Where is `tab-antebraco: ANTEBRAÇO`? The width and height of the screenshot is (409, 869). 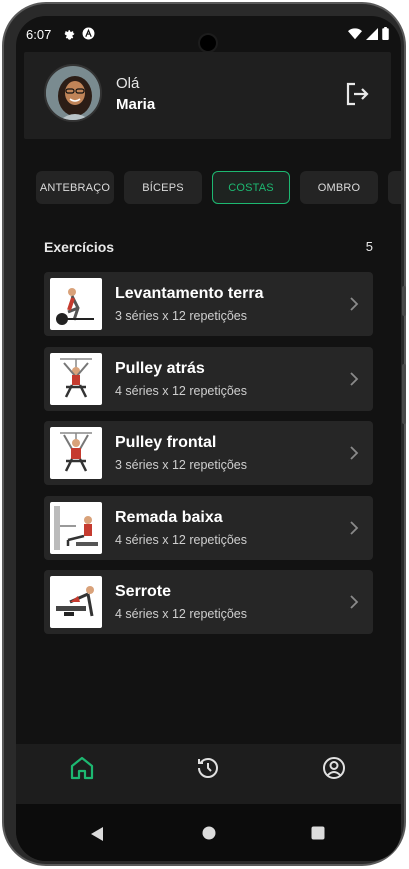
tab-antebraco: ANTEBRAÇO is located at coordinates (75, 187).